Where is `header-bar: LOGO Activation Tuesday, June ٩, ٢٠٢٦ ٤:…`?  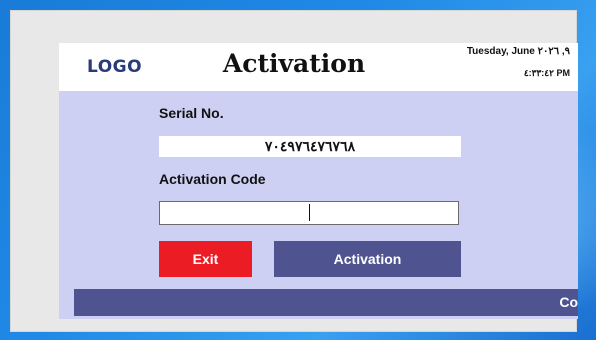
header-bar: LOGO Activation Tuesday, June ٩, ٢٠٢٦ ٤:… is located at coordinates (318, 67).